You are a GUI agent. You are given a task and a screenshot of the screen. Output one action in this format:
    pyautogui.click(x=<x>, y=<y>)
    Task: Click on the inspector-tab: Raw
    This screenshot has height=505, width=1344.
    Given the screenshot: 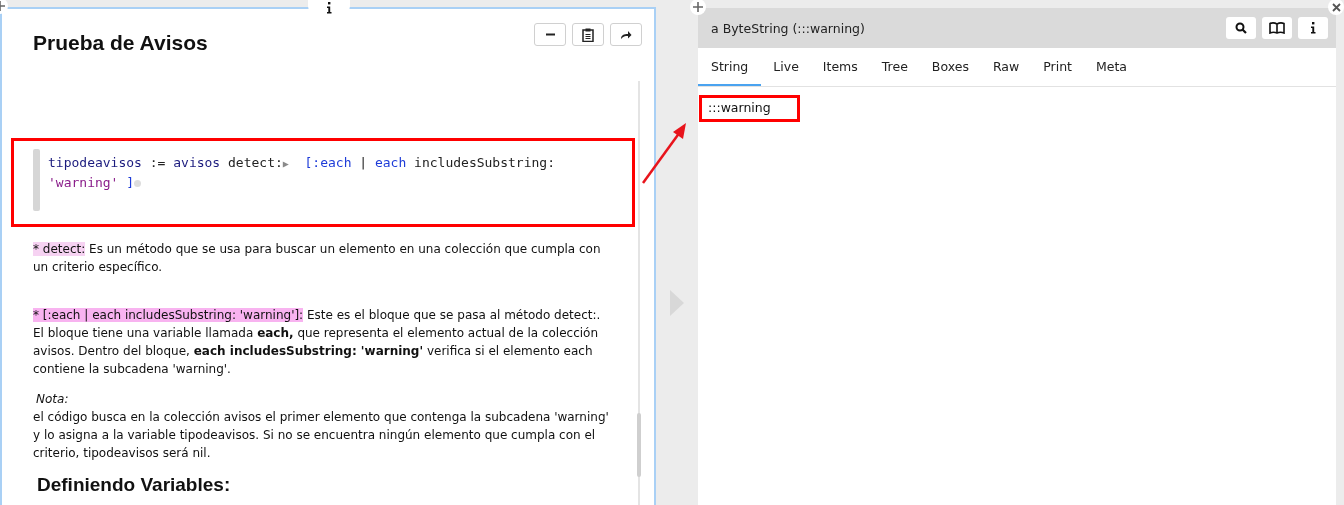 What is the action you would take?
    pyautogui.click(x=1006, y=67)
    